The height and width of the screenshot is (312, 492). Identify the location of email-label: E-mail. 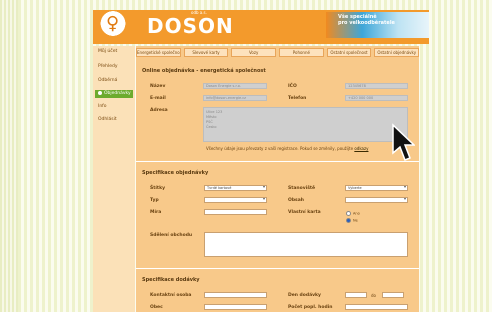
(158, 98).